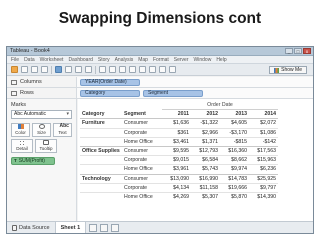 This screenshot has width=320, height=240. Describe the element at coordinates (112, 69) in the screenshot. I see `sort-ascending-icon` at that location.